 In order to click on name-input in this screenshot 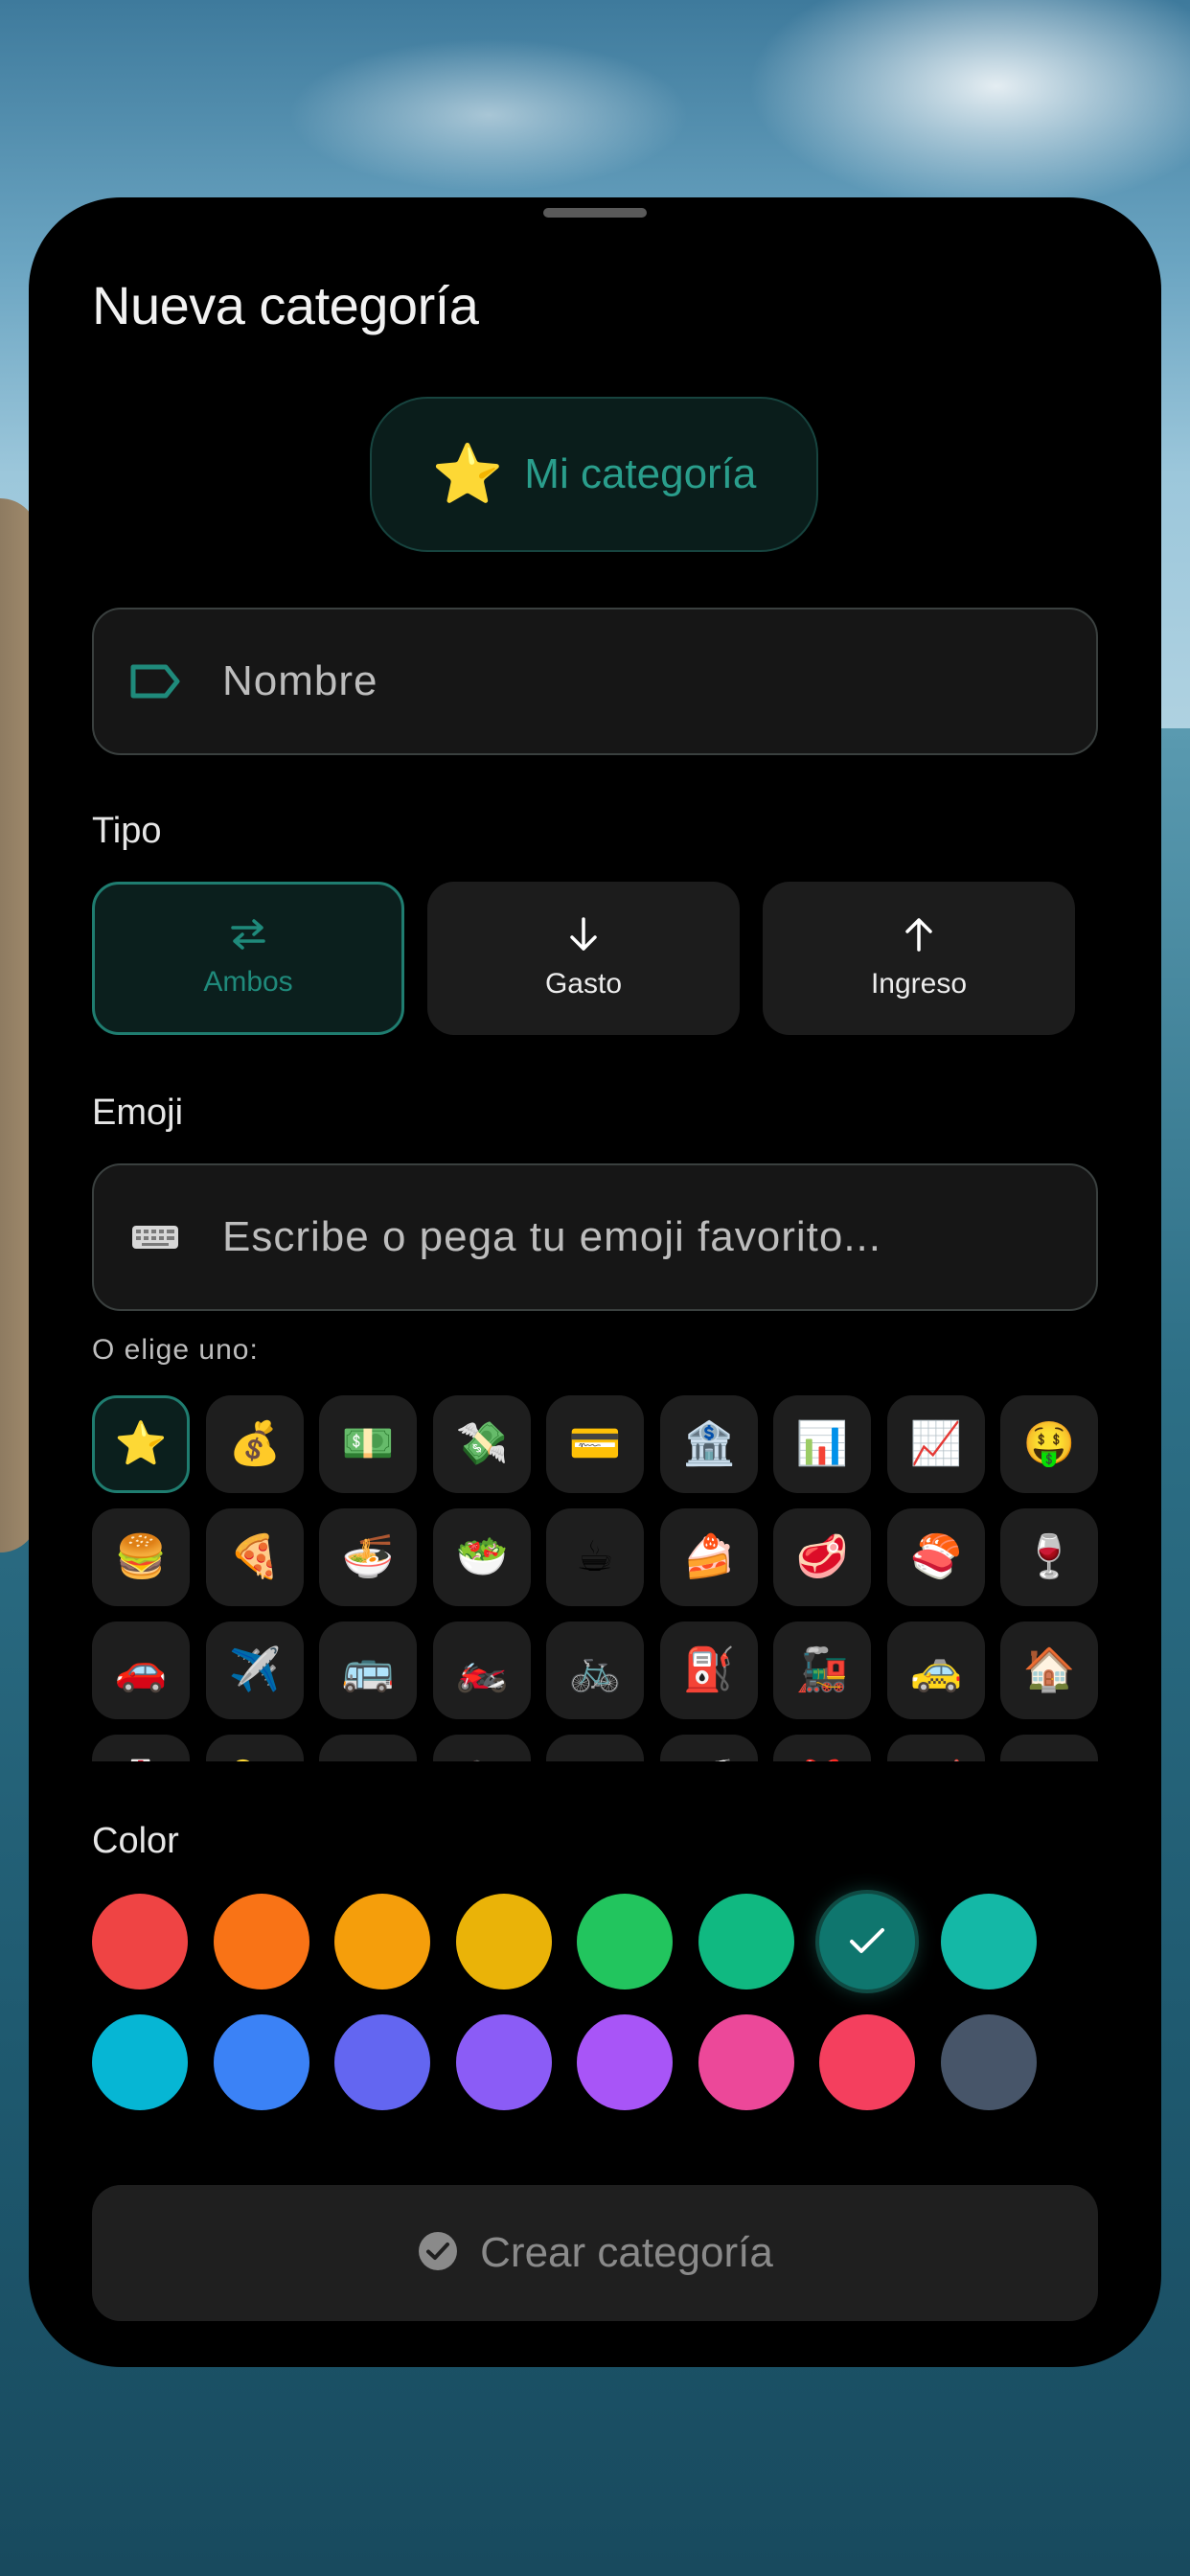, I will do `click(643, 681)`.